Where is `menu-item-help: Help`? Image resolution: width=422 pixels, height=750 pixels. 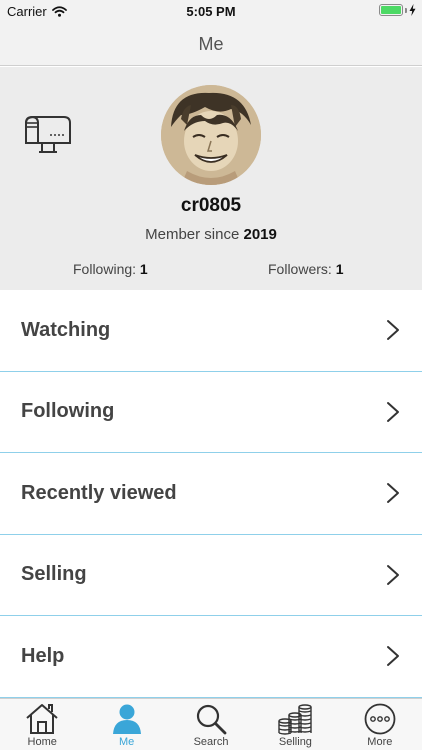
menu-item-help: Help is located at coordinates (211, 657).